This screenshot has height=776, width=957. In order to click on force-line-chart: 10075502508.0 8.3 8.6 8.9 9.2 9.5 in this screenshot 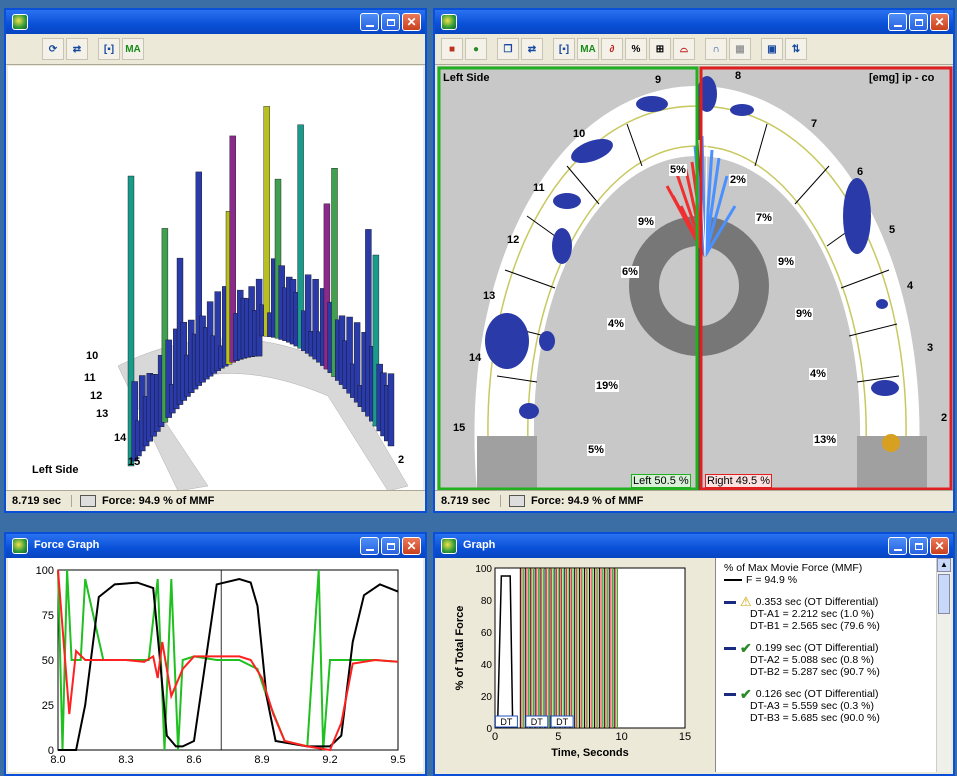, I will do `click(221, 665)`.